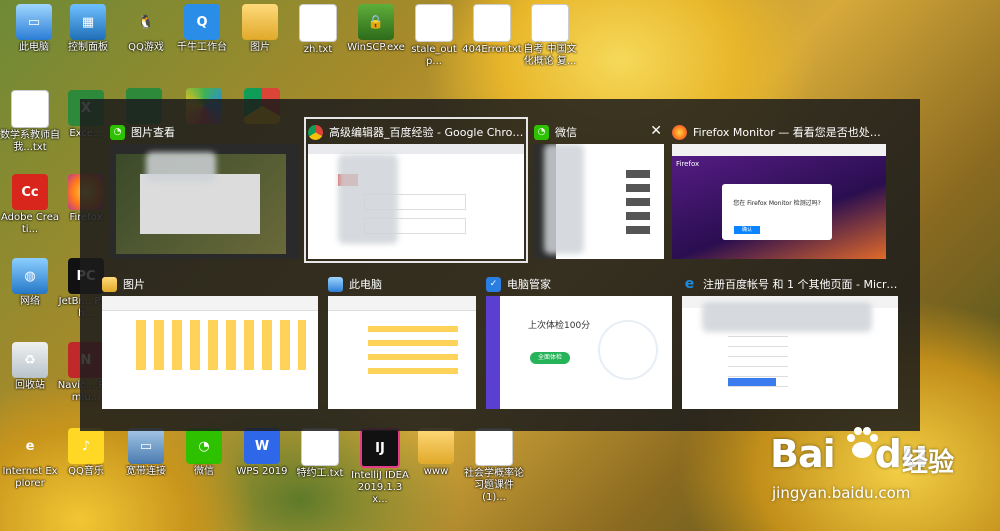  What do you see at coordinates (688, 164) in the screenshot?
I see `firefox-brand: Firefox` at bounding box center [688, 164].